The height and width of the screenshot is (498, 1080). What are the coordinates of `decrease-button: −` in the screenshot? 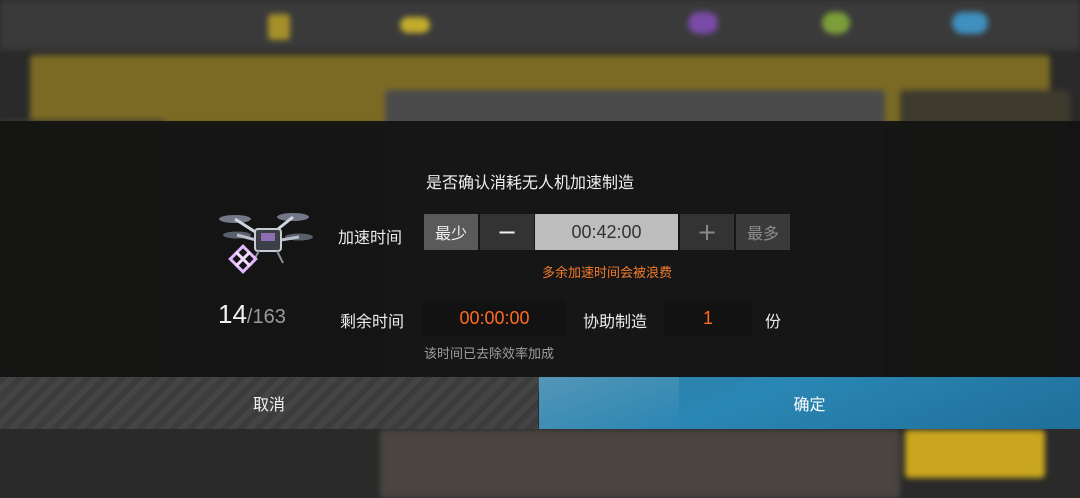 It's located at (507, 232).